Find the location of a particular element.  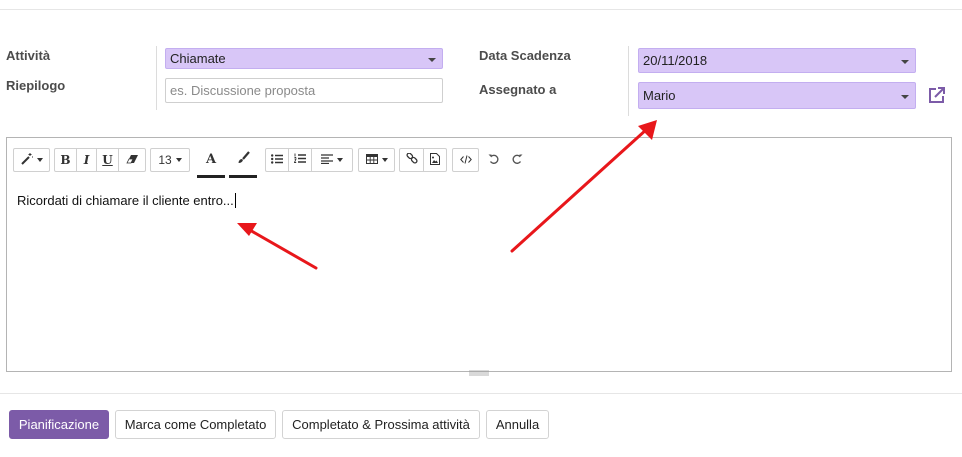

arrow-to-editor is located at coordinates (277, 246).